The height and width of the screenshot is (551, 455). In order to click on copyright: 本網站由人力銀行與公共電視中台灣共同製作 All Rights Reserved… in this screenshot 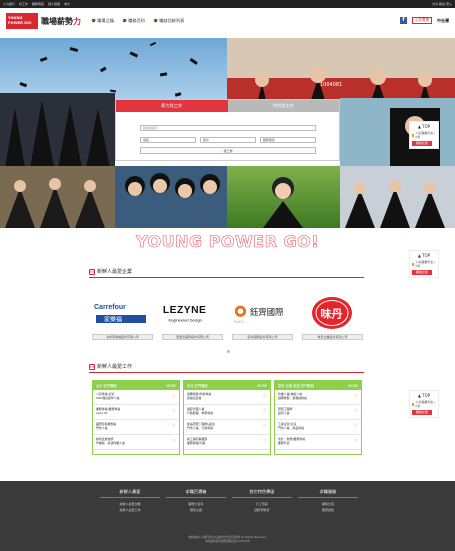, I will do `click(227, 540)`.